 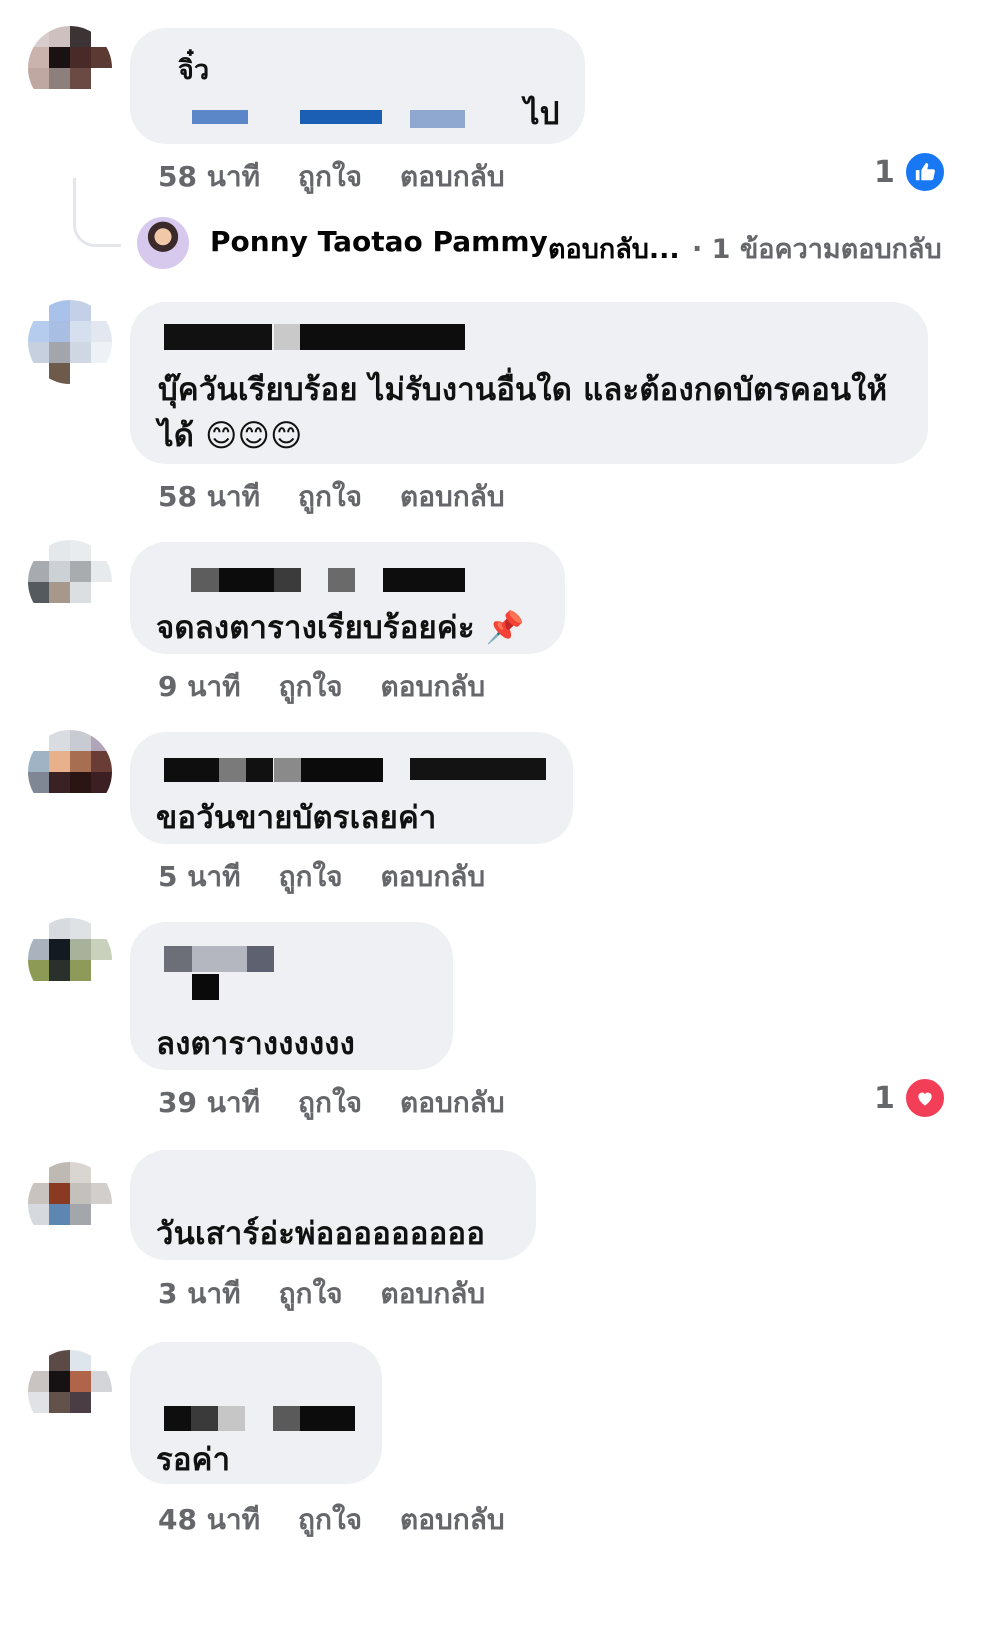 I want to click on comment-meta: 5 นาที ถูกใจ ตอบกลับ, so click(x=321, y=877).